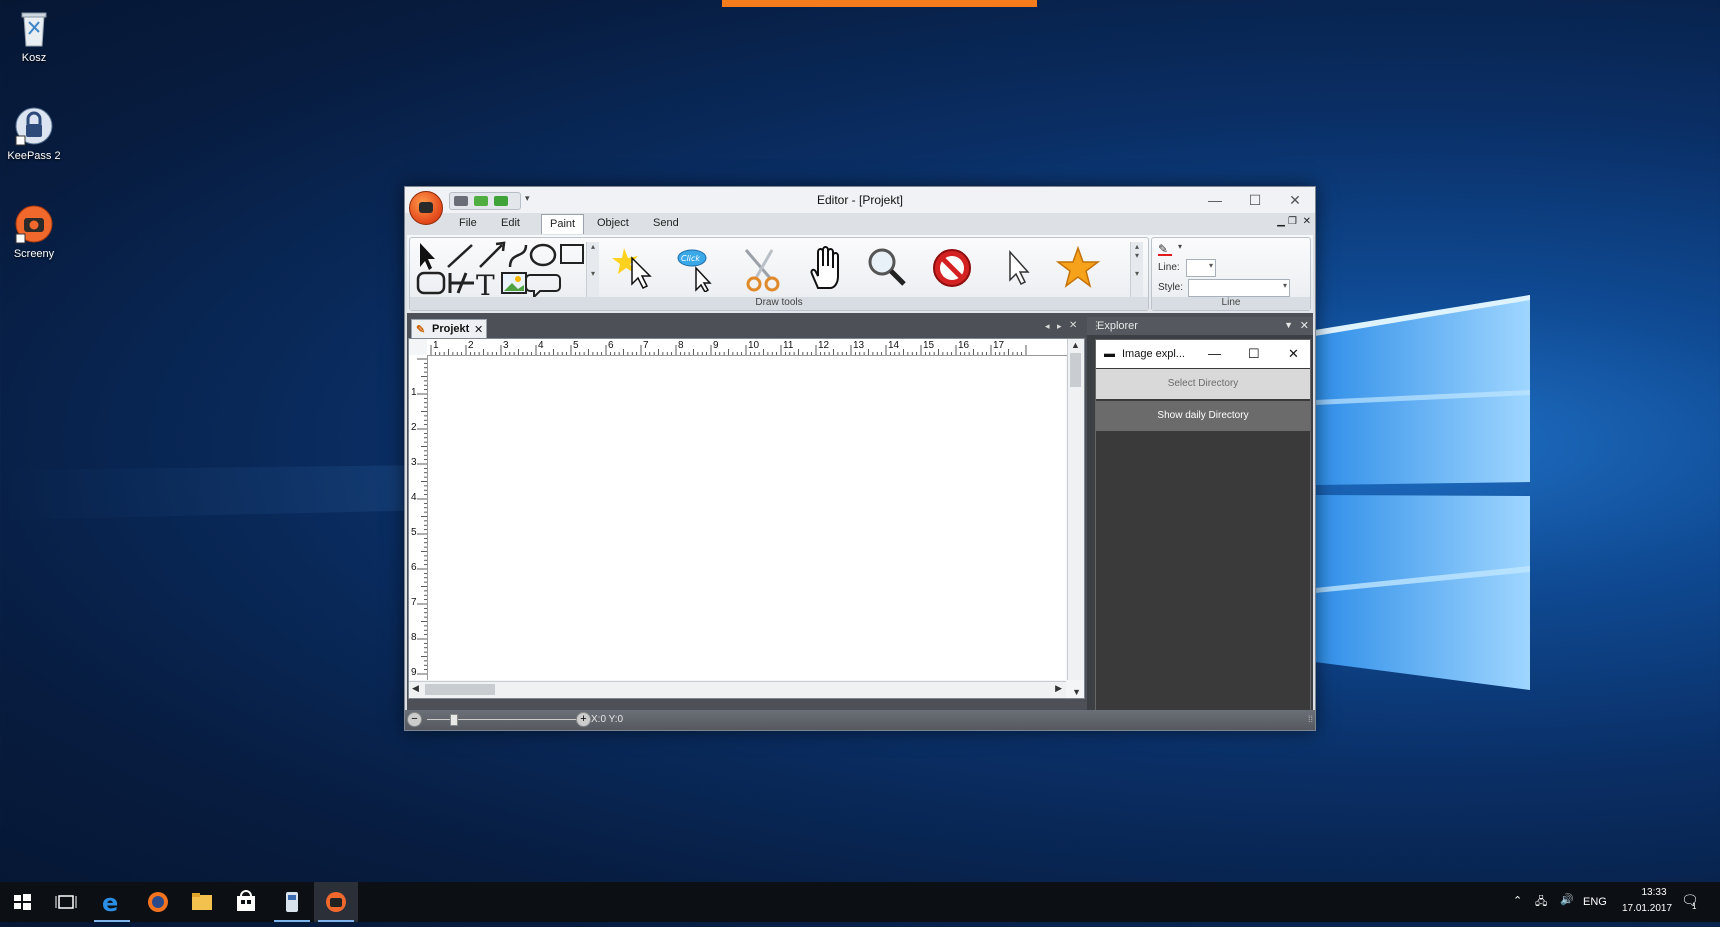 This screenshot has width=1720, height=927. What do you see at coordinates (414, 497) in the screenshot?
I see `ruler-label: 4` at bounding box center [414, 497].